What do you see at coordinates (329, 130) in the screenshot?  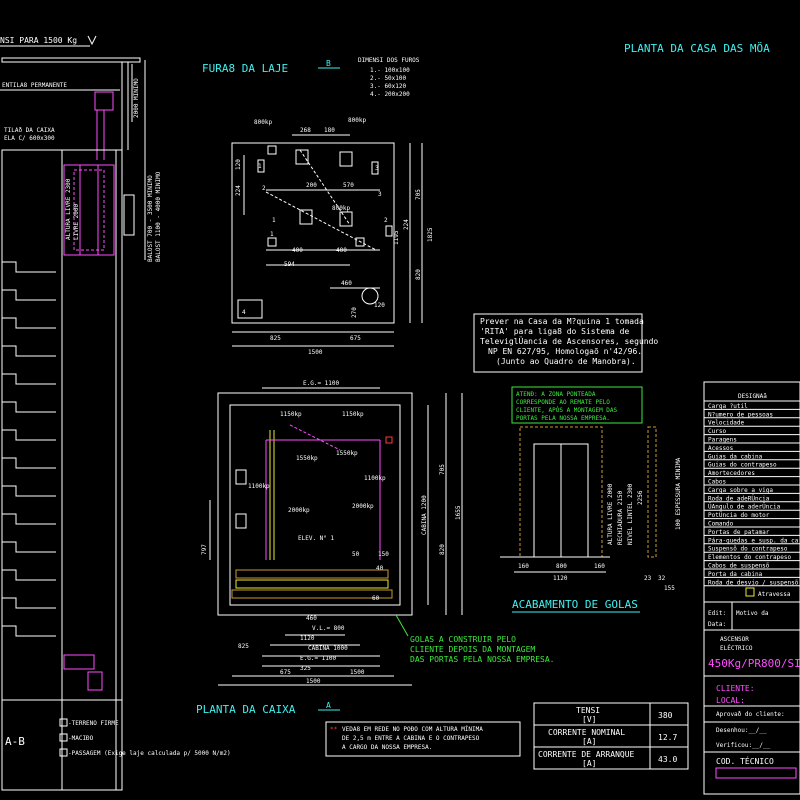 I see `dim-180: 180` at bounding box center [329, 130].